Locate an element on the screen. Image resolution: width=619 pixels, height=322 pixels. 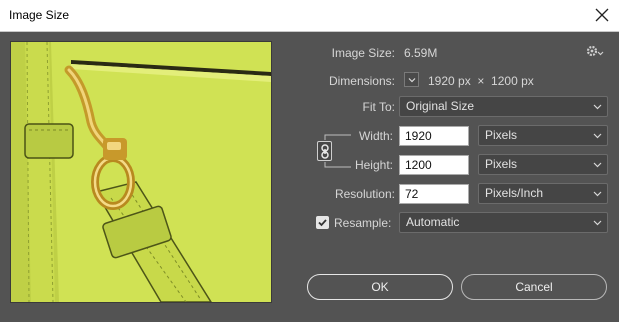
image-size-label: Image Size: is located at coordinates (363, 53).